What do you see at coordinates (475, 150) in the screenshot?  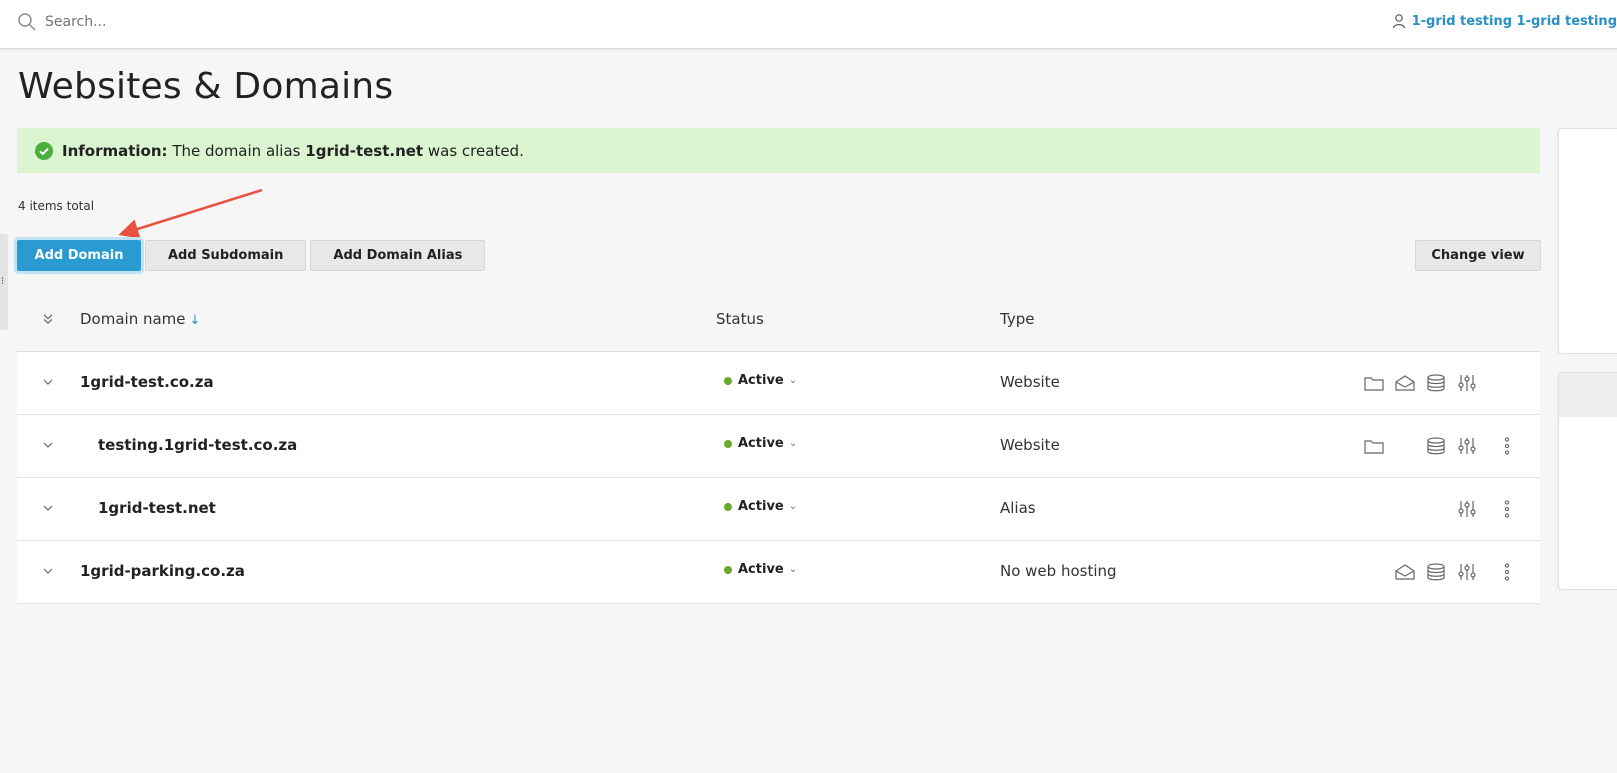 I see `message-text-after: was created.` at bounding box center [475, 150].